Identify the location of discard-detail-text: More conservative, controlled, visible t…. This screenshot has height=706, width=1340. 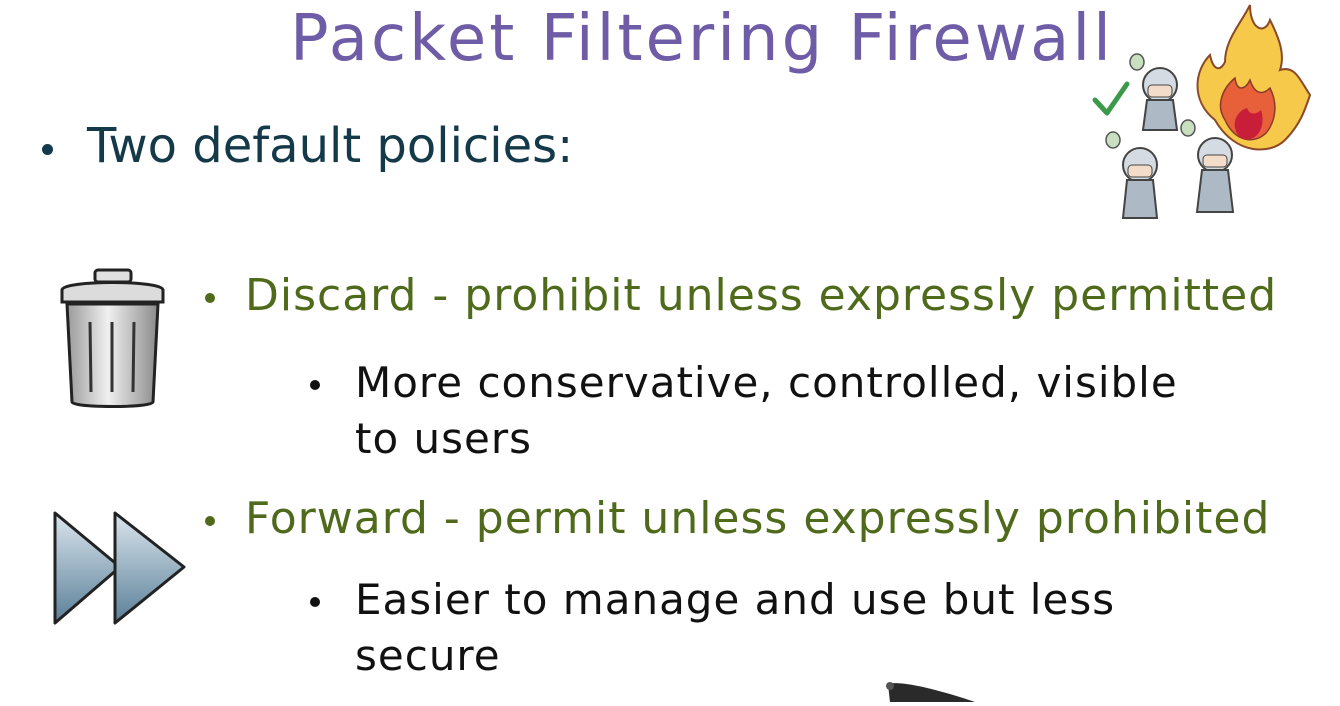
(766, 410).